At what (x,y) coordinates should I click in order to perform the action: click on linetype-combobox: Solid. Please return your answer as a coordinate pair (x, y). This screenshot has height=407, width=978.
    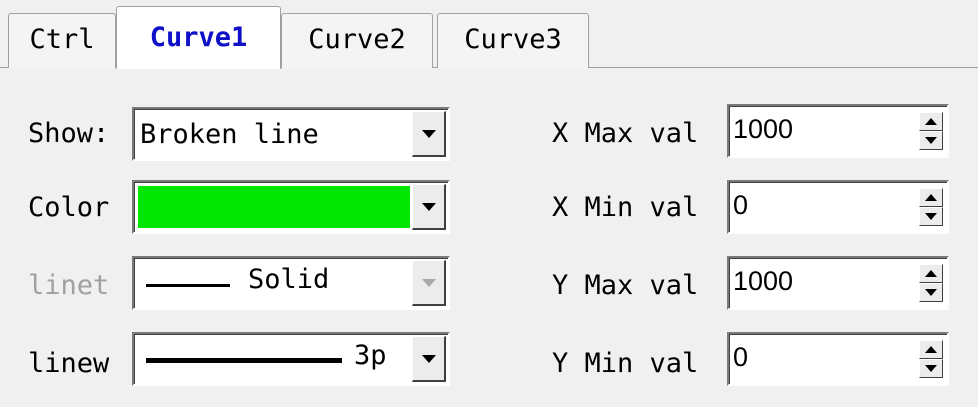
    Looking at the image, I should click on (291, 283).